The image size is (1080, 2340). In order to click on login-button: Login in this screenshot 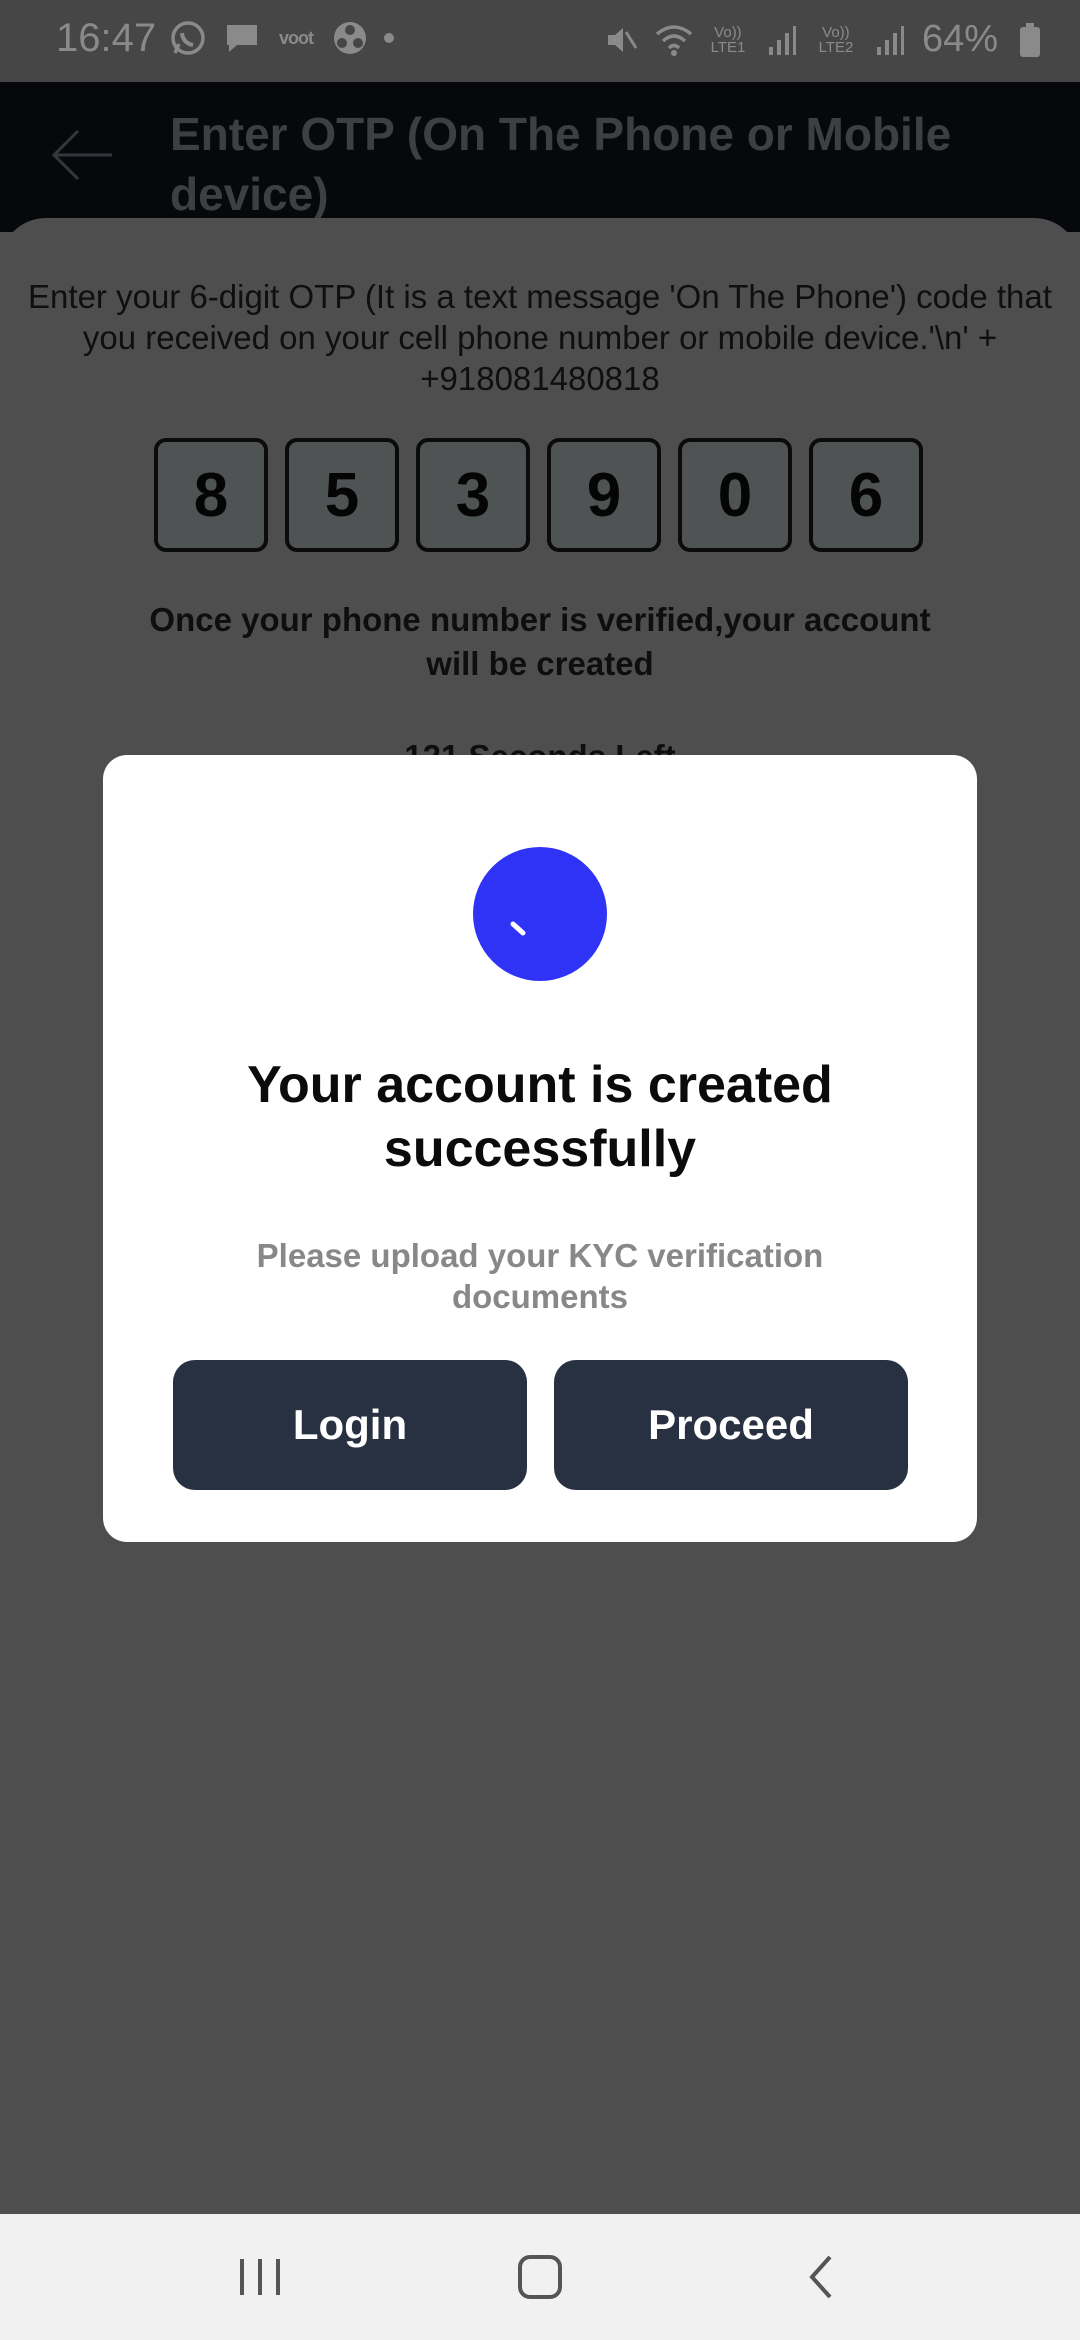, I will do `click(350, 1425)`.